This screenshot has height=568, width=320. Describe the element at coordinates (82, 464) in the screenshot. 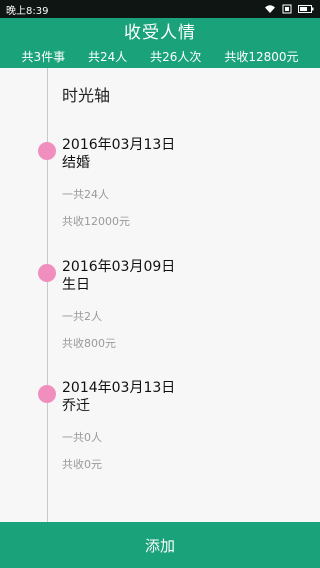

I see `event-amount: 共收0元` at that location.